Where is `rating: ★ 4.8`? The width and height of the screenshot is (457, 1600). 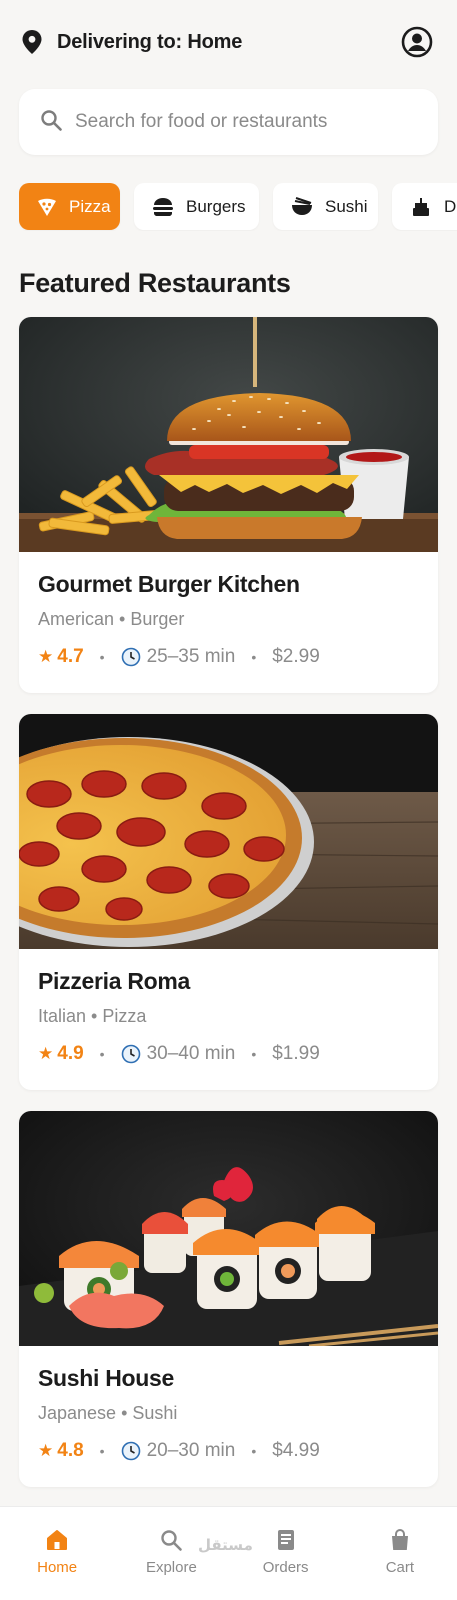
rating: ★ 4.8 is located at coordinates (61, 1451).